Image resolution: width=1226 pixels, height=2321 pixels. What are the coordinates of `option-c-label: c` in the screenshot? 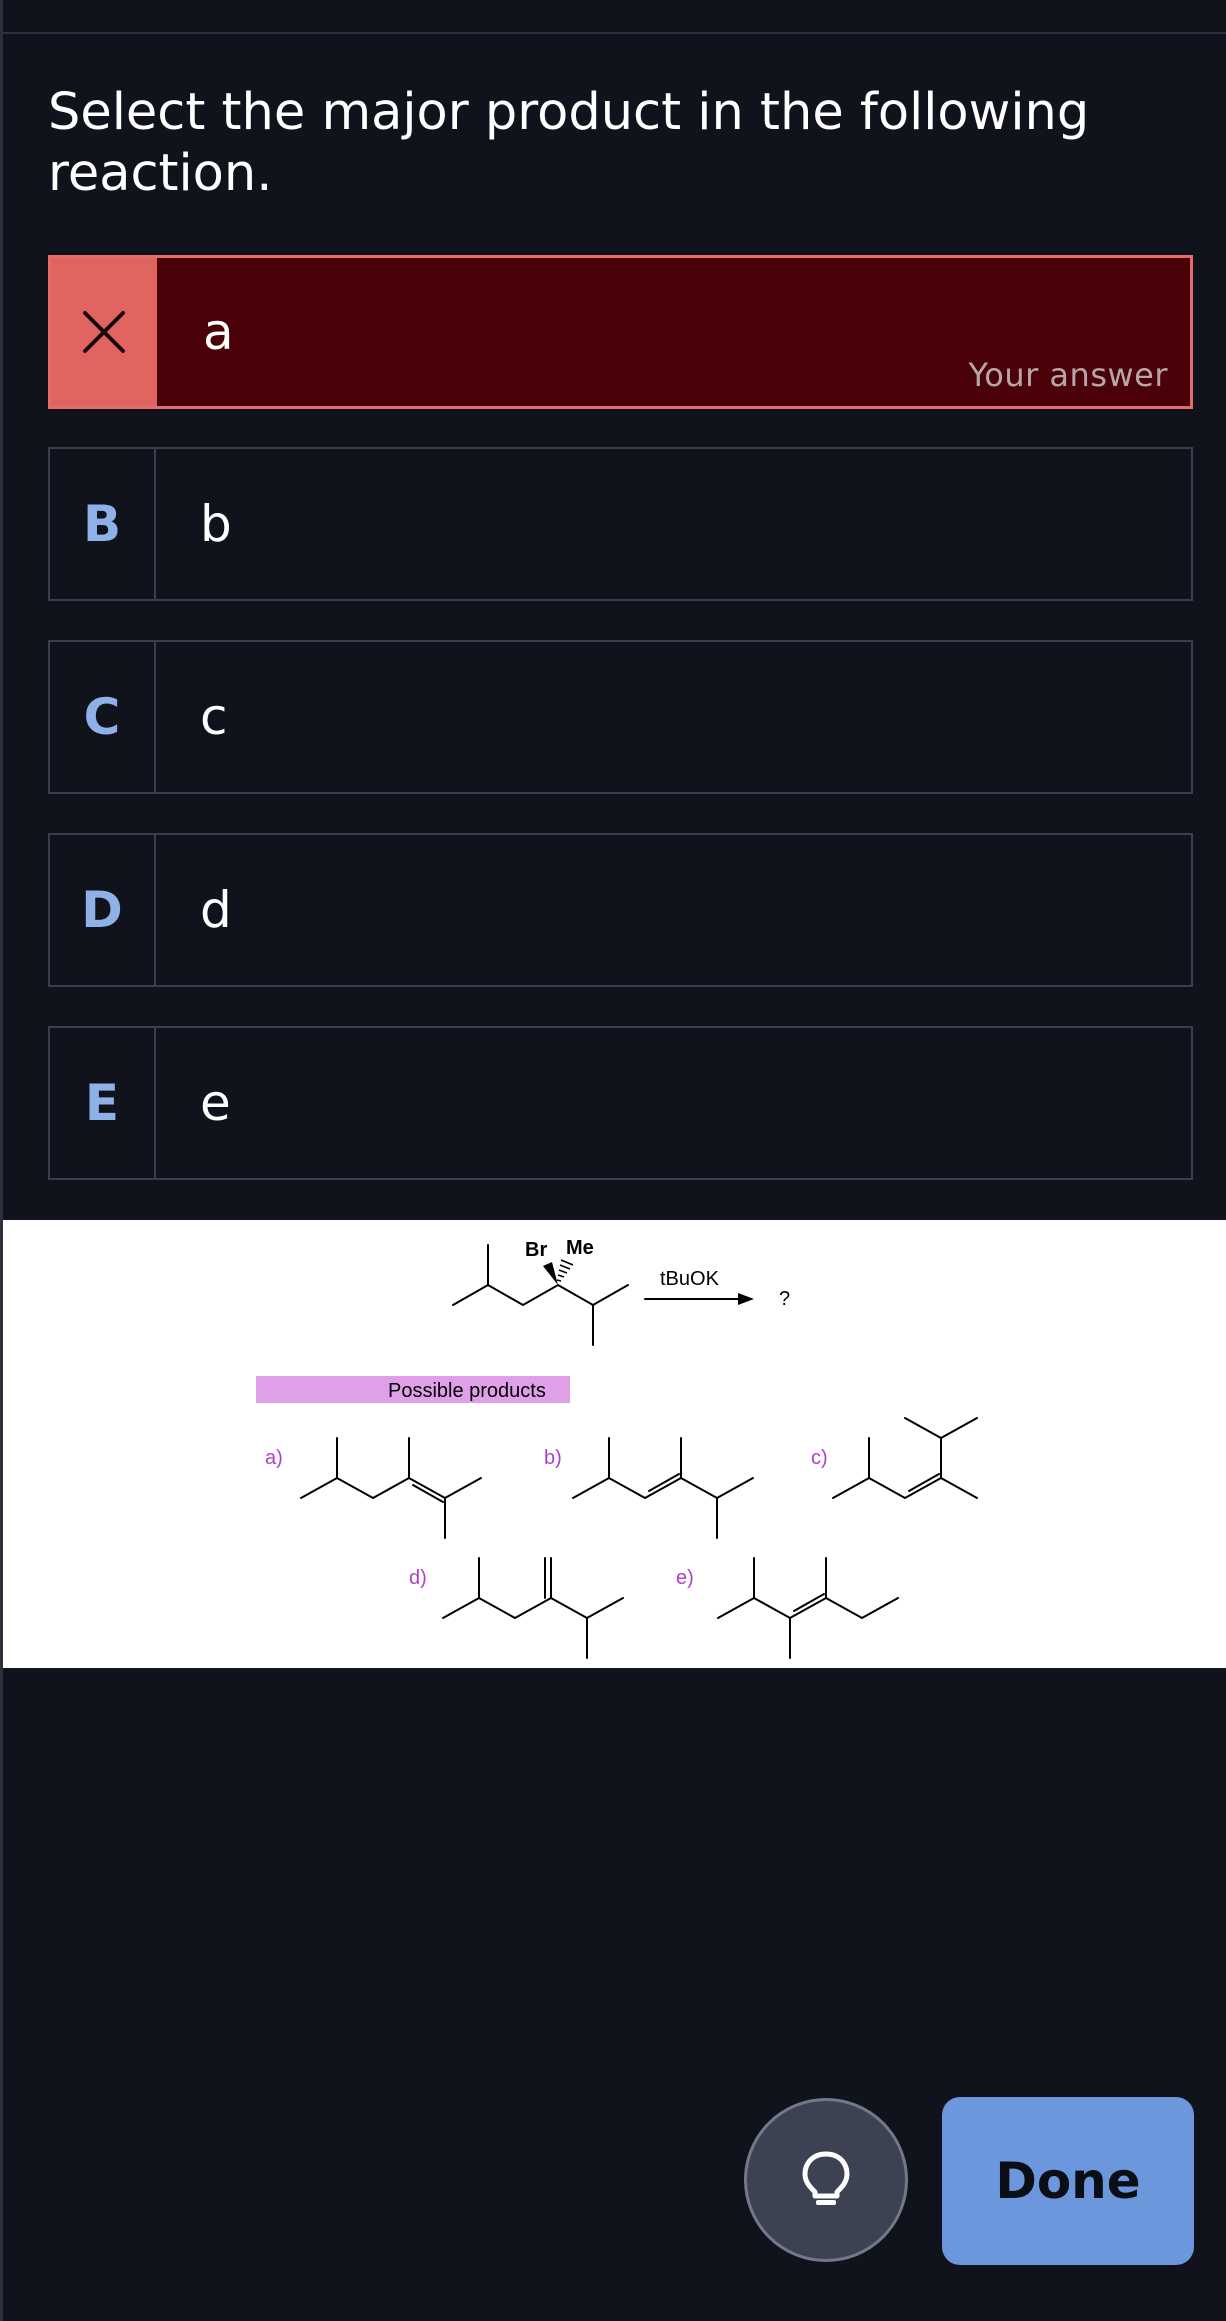 It's located at (214, 717).